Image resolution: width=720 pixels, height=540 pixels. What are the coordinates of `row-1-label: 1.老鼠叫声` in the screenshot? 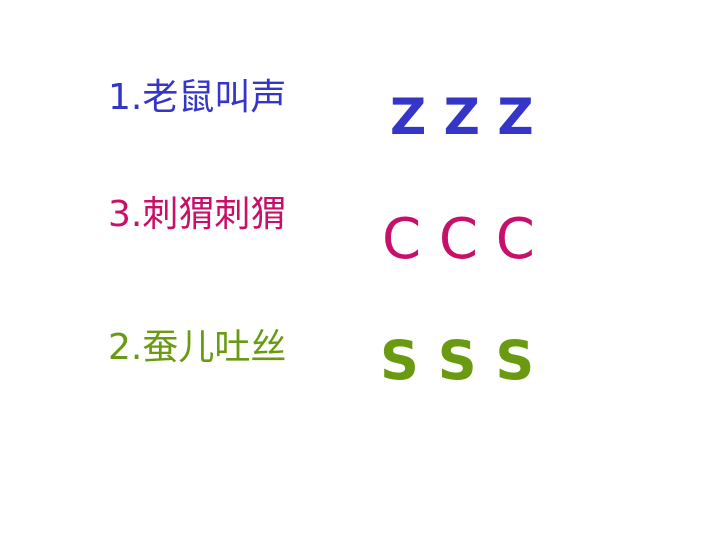 It's located at (197, 97).